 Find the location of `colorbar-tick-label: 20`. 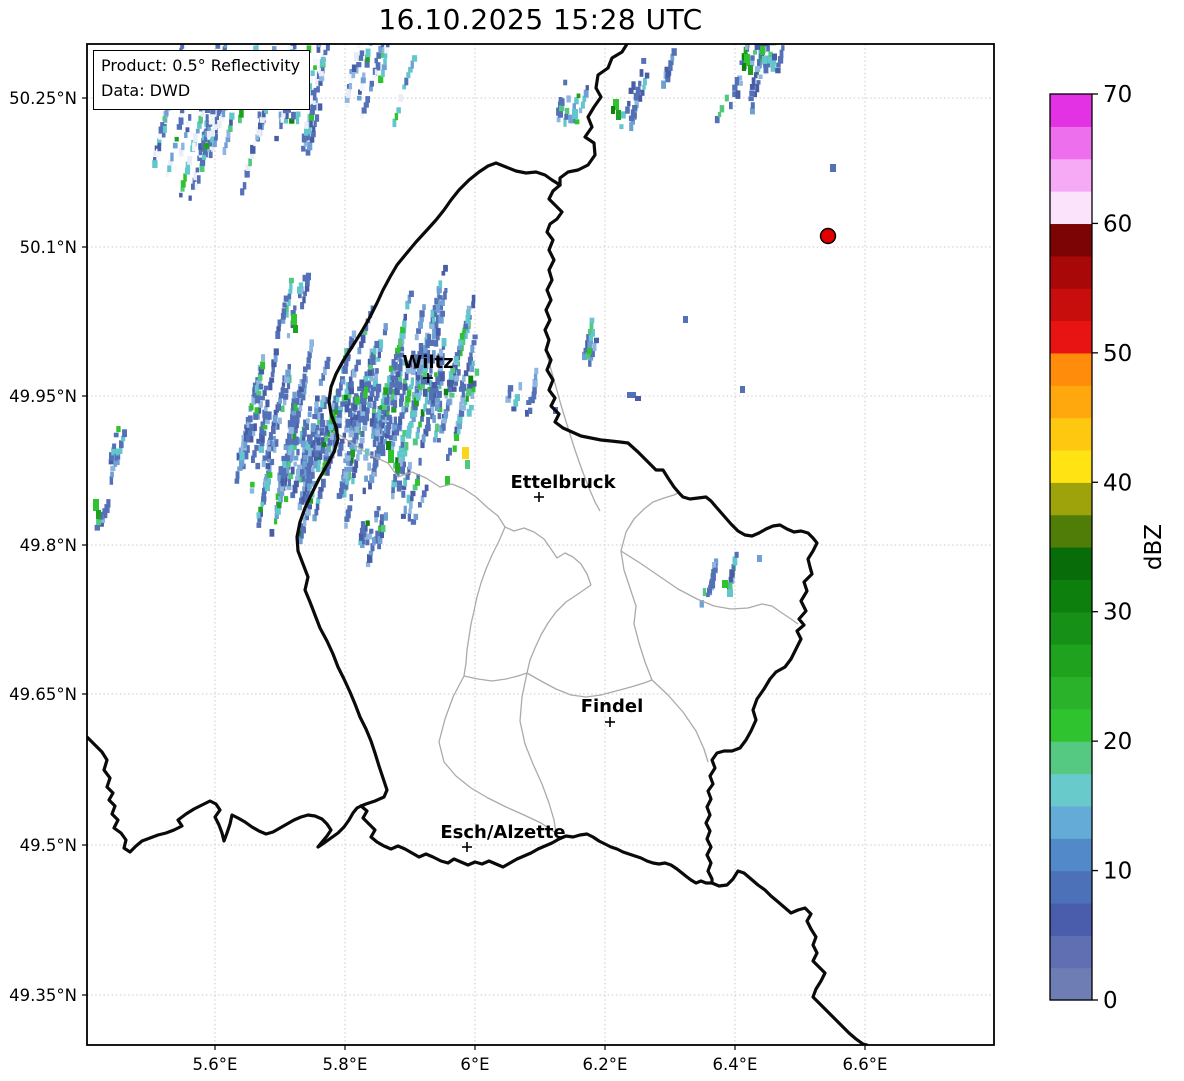

colorbar-tick-label: 20 is located at coordinates (1117, 742).